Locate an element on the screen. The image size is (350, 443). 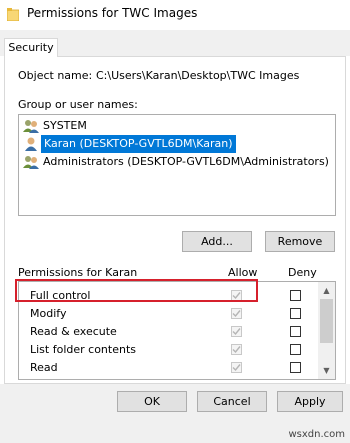
permission-row-list-folder-contents: List folder contents is located at coordinates (169, 350).